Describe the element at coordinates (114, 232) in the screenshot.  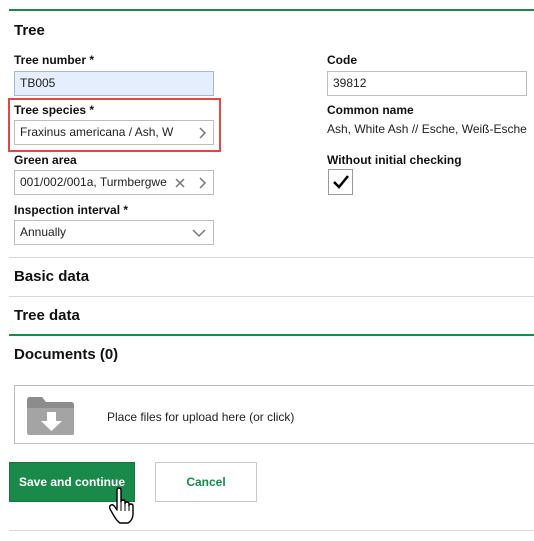
I see `inspection-interval-select: Annually` at that location.